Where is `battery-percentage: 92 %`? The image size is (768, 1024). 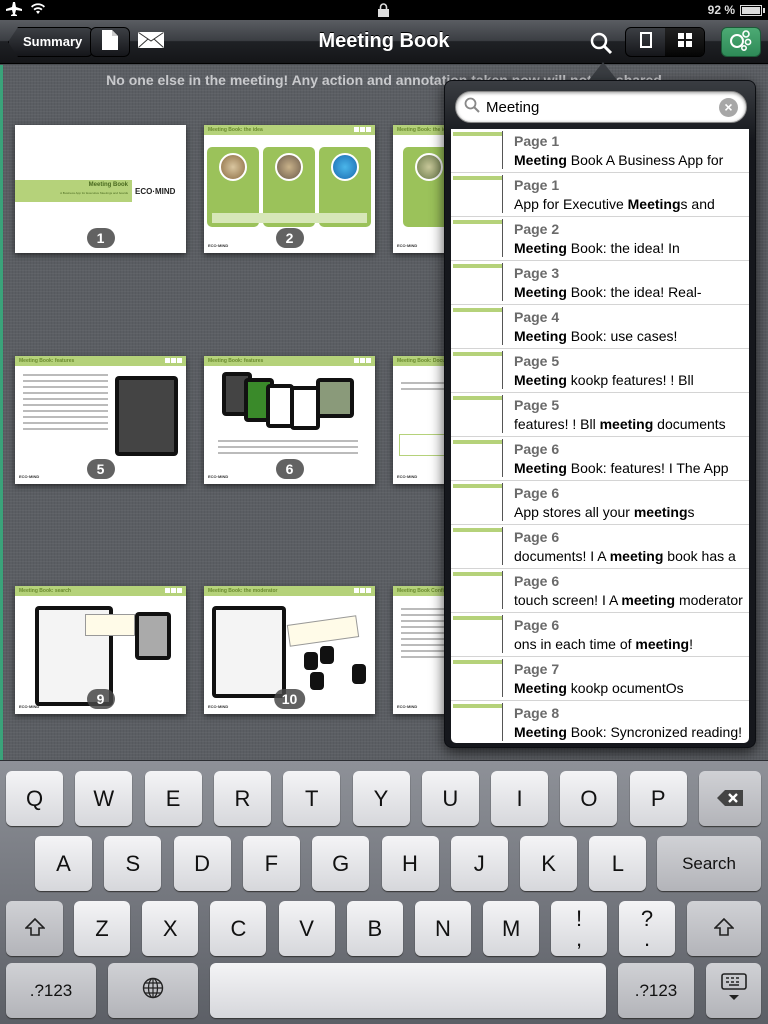 battery-percentage: 92 % is located at coordinates (721, 10).